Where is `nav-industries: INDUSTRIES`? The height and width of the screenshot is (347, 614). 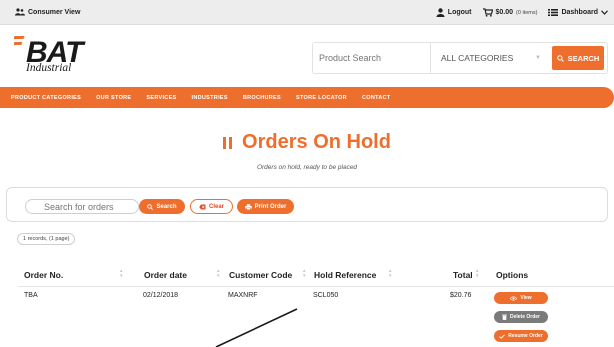 nav-industries: INDUSTRIES is located at coordinates (210, 98).